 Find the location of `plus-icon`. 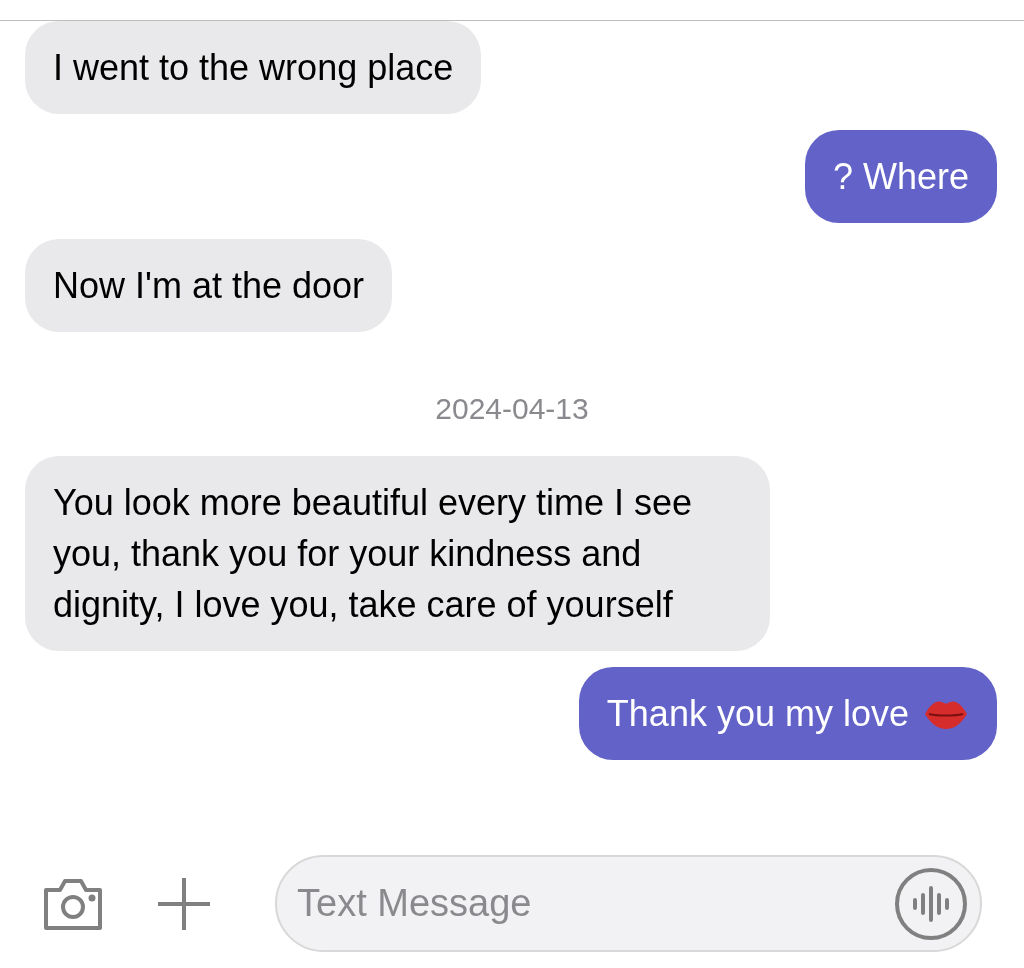

plus-icon is located at coordinates (184, 903).